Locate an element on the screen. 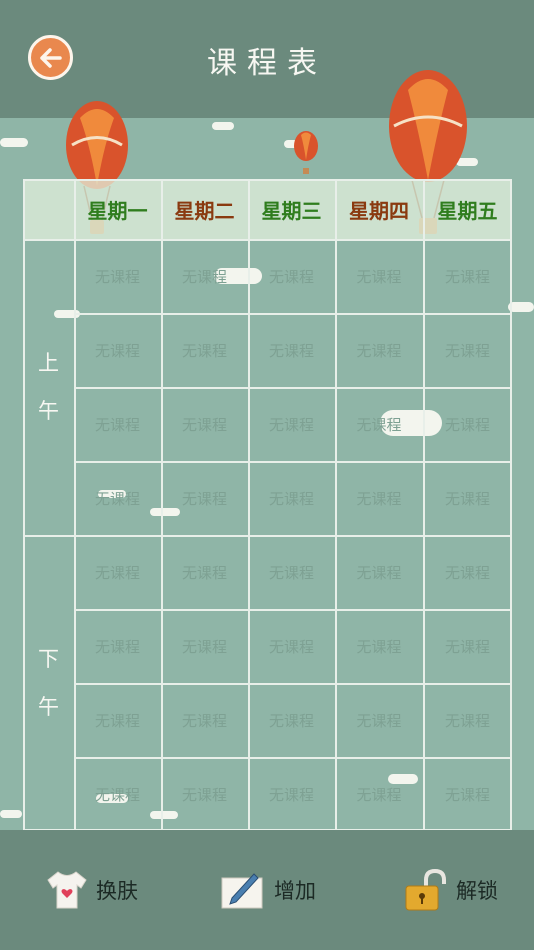 The height and width of the screenshot is (950, 534). weekday-label-fri: 星期五 is located at coordinates (467, 210).